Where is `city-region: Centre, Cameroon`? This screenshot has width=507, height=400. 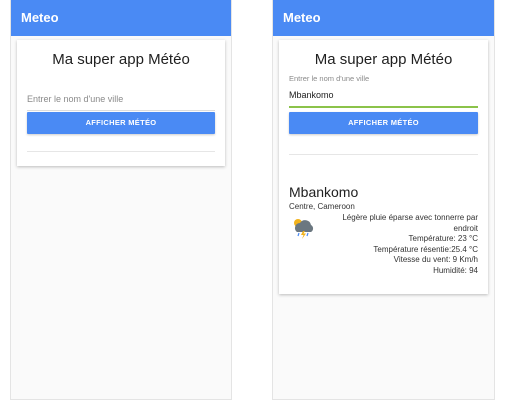
city-region: Centre, Cameroon is located at coordinates (322, 206).